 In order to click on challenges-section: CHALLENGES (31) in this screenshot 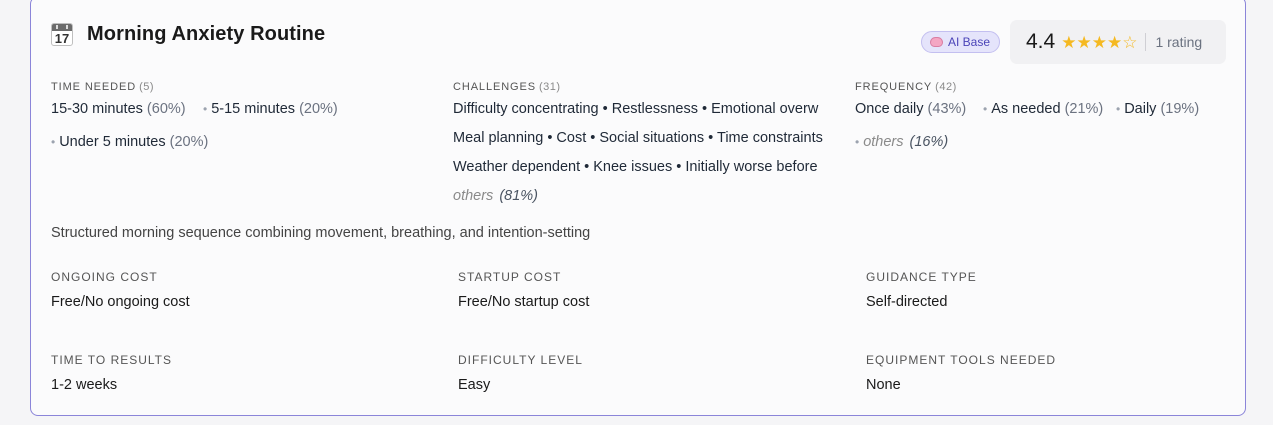, I will do `click(507, 87)`.